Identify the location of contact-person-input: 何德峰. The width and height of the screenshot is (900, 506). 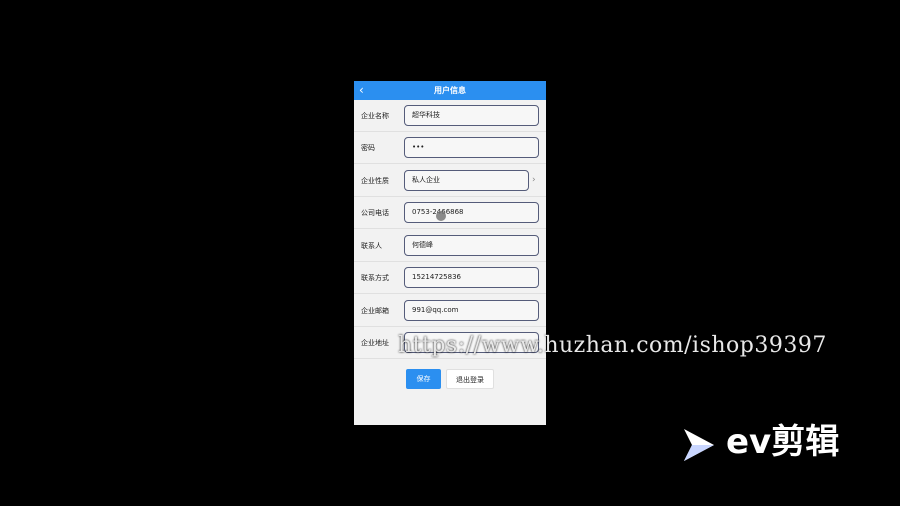
(471, 245).